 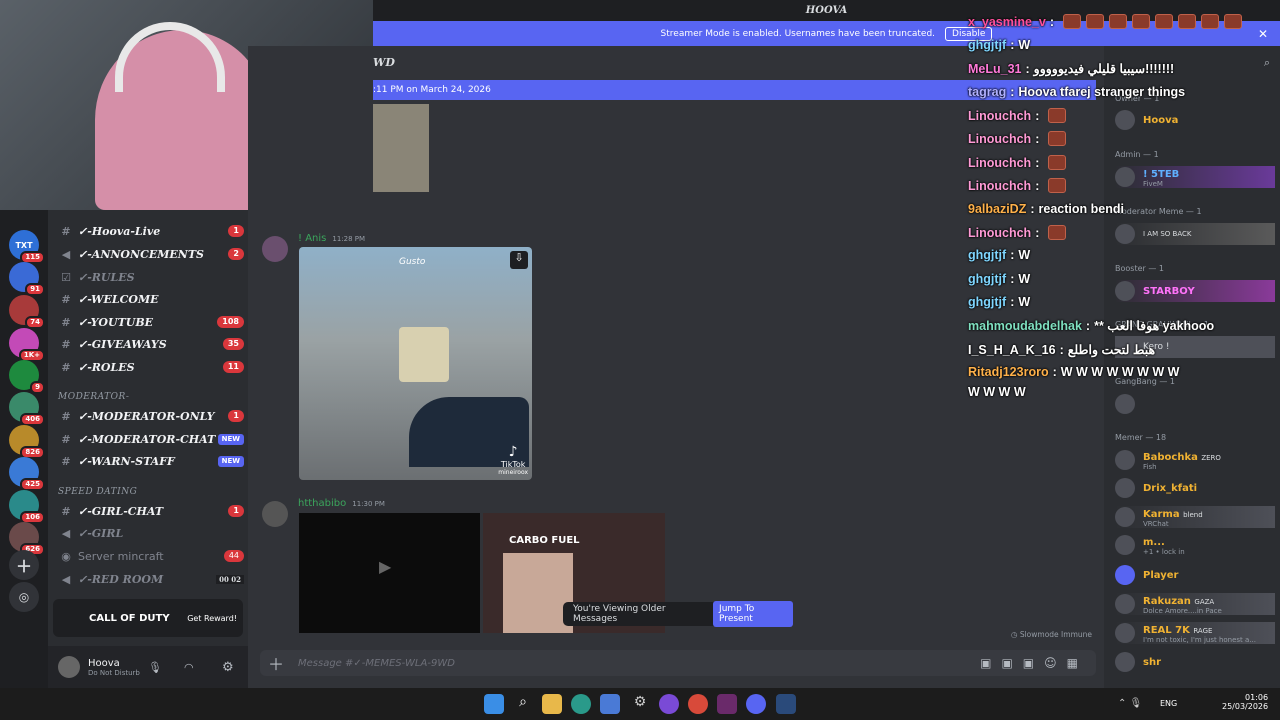 What do you see at coordinates (27, 247) in the screenshot?
I see `server-icon: TXT 115` at bounding box center [27, 247].